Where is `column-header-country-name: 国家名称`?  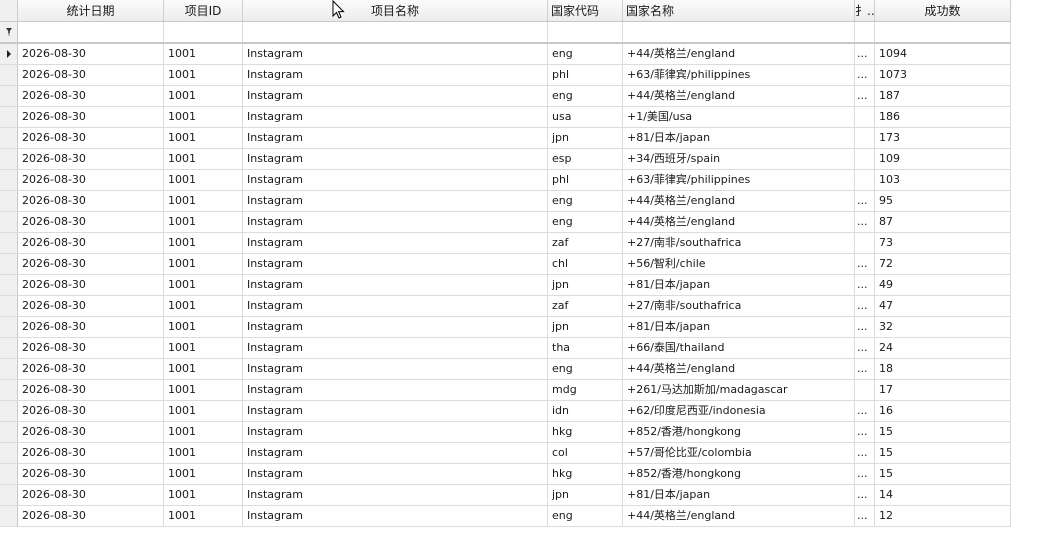 column-header-country-name: 国家名称 is located at coordinates (739, 10).